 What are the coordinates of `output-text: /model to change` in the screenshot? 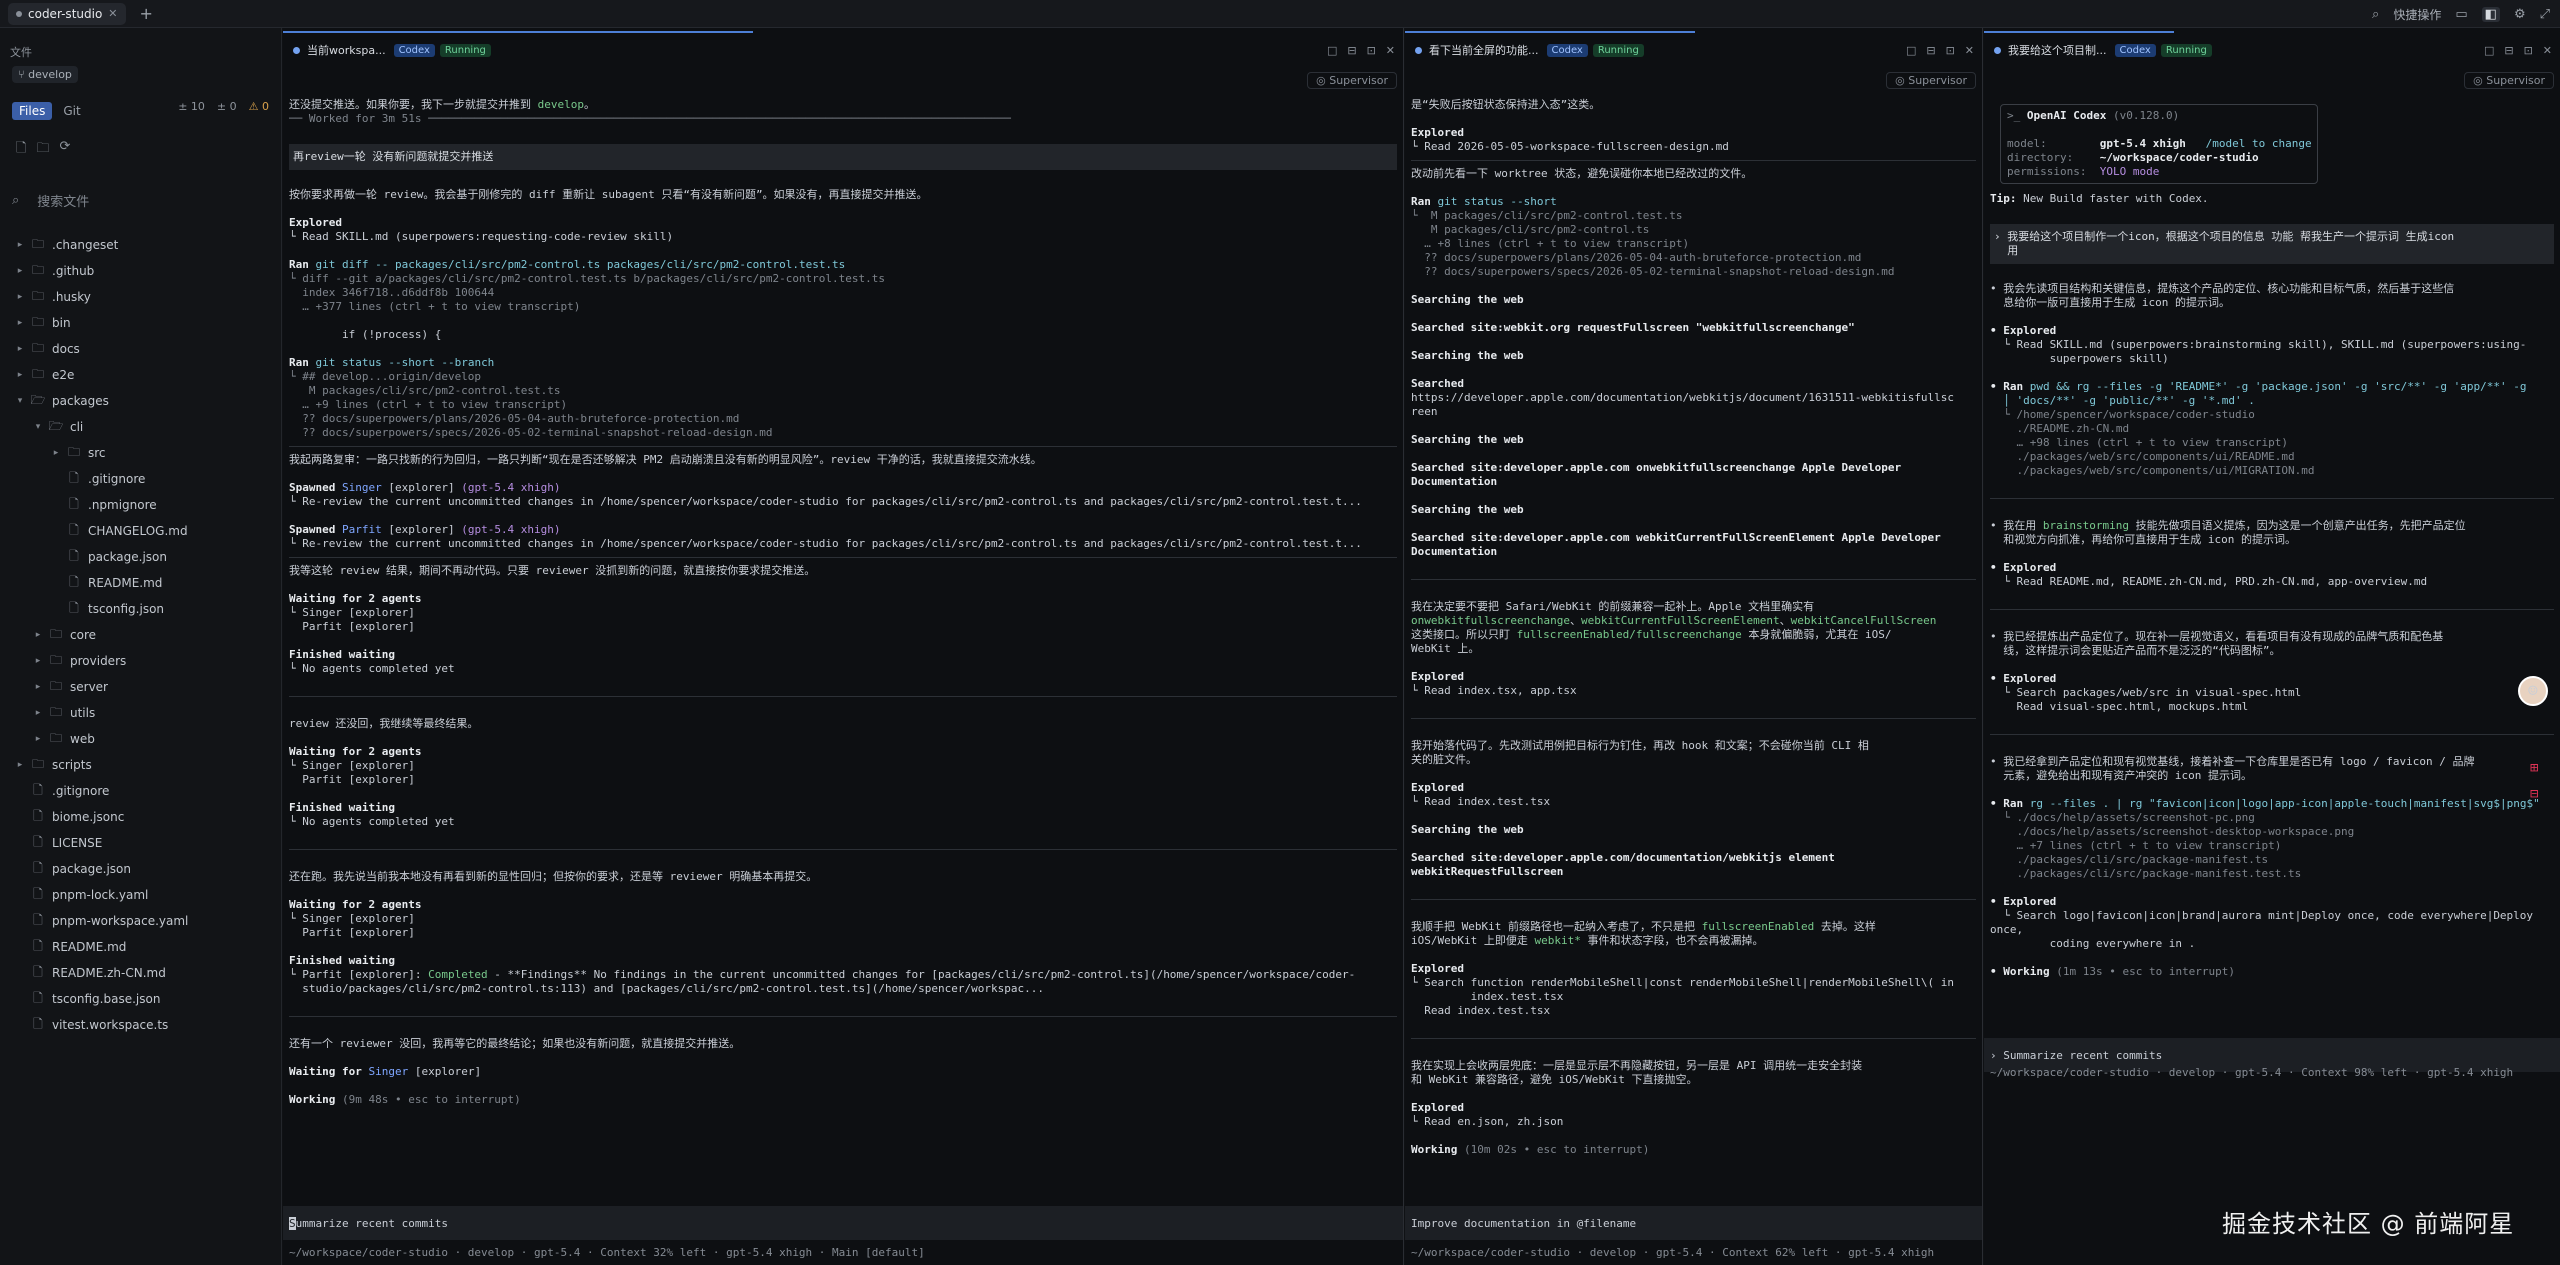 It's located at (2248, 143).